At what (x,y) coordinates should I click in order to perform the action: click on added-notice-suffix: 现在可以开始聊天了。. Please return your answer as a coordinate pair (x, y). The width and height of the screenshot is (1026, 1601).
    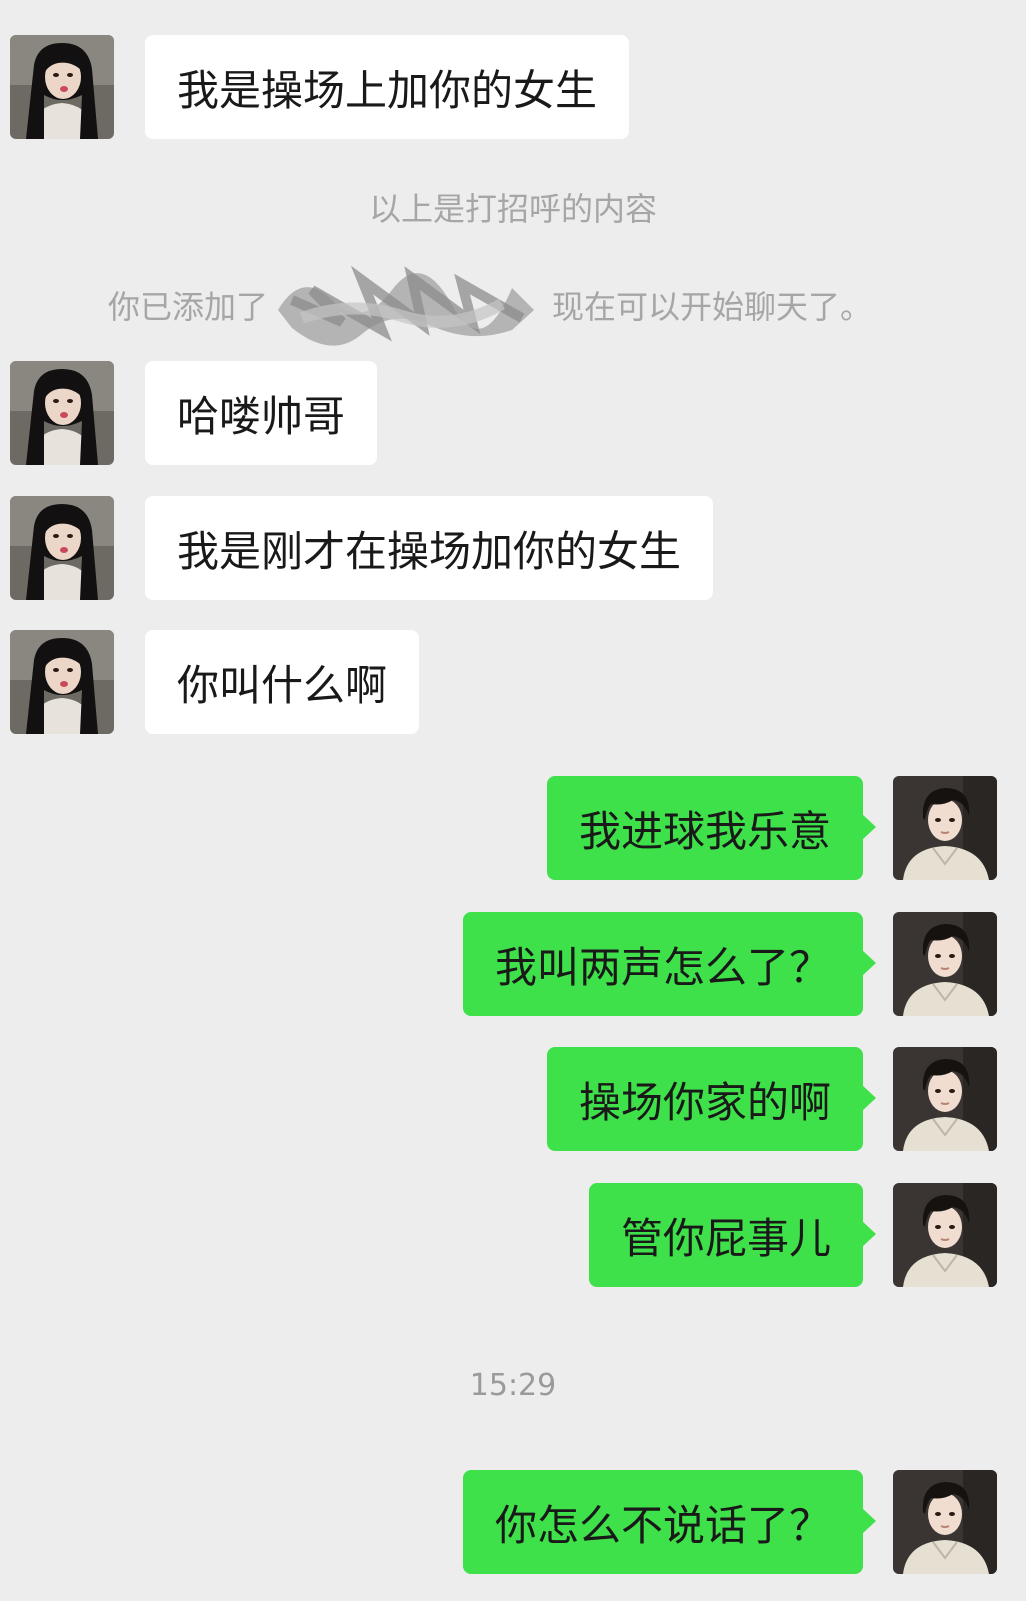
    Looking at the image, I should click on (712, 307).